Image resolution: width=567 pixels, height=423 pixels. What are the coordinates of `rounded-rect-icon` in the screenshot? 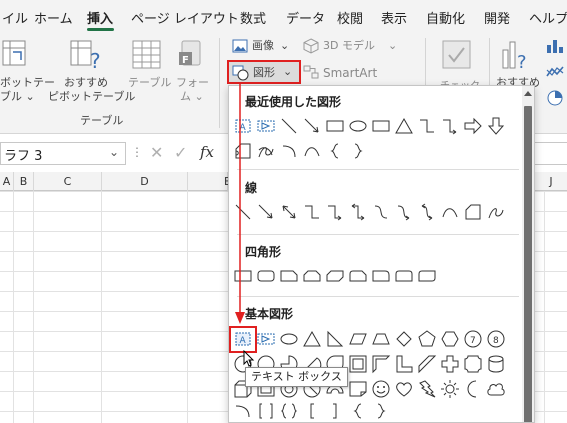 It's located at (266, 276).